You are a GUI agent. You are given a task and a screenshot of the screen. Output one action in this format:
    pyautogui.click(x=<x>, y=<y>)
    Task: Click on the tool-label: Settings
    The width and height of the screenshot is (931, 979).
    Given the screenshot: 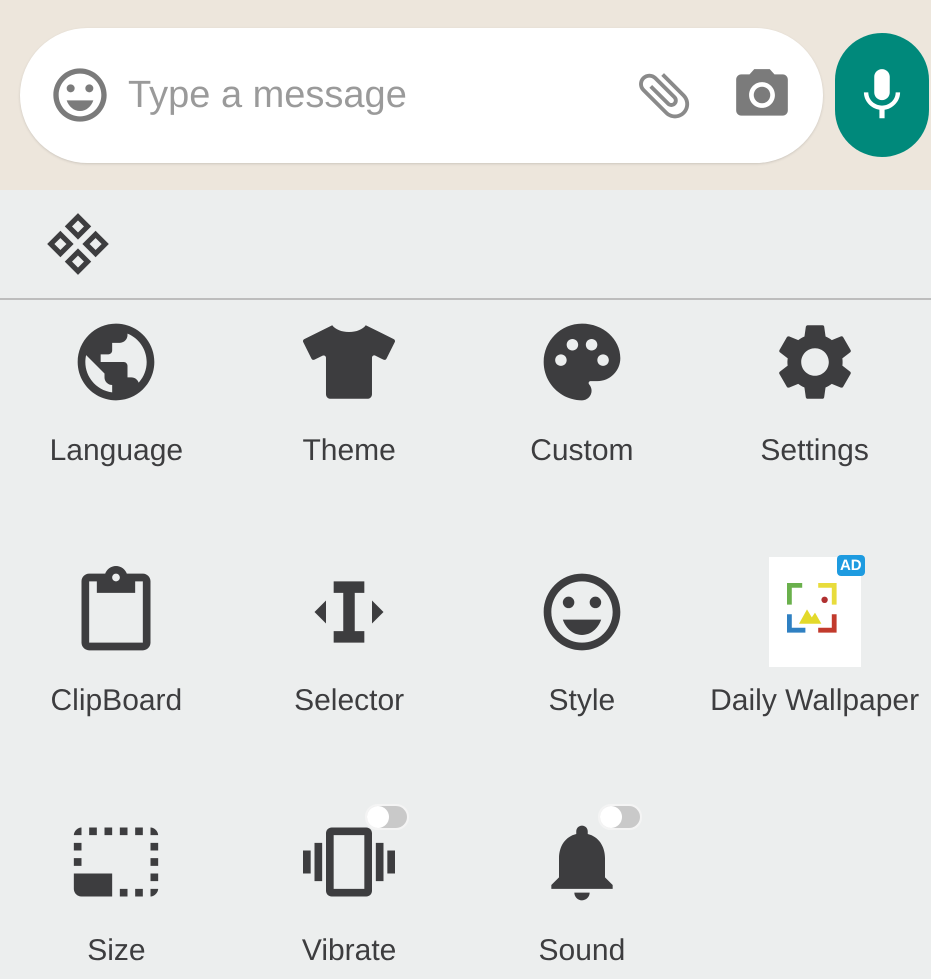 What is the action you would take?
    pyautogui.click(x=814, y=451)
    